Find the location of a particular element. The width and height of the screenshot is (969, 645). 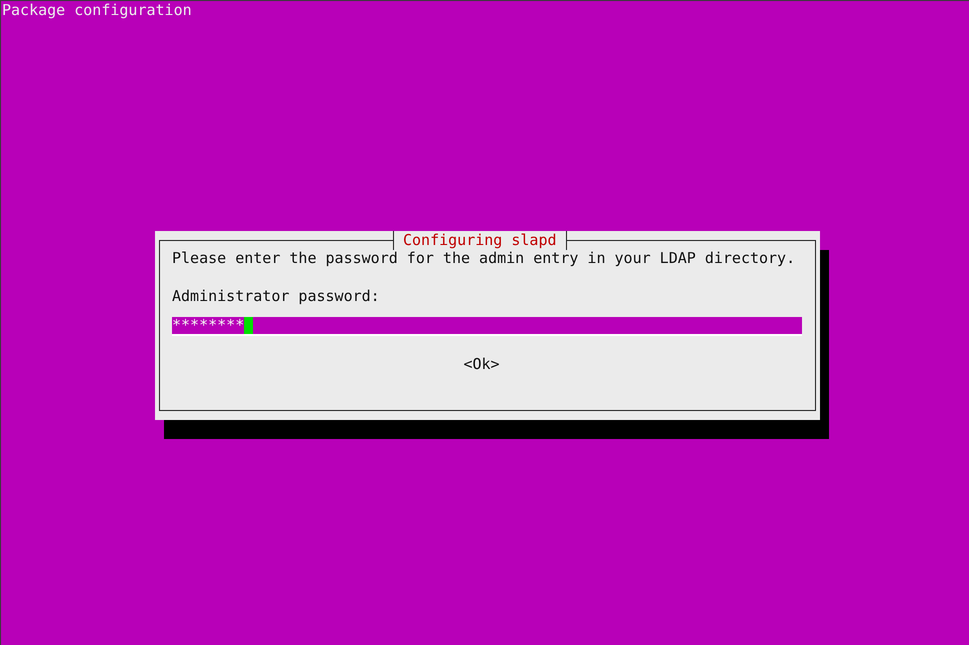

ok-button: <Ok> is located at coordinates (481, 364).